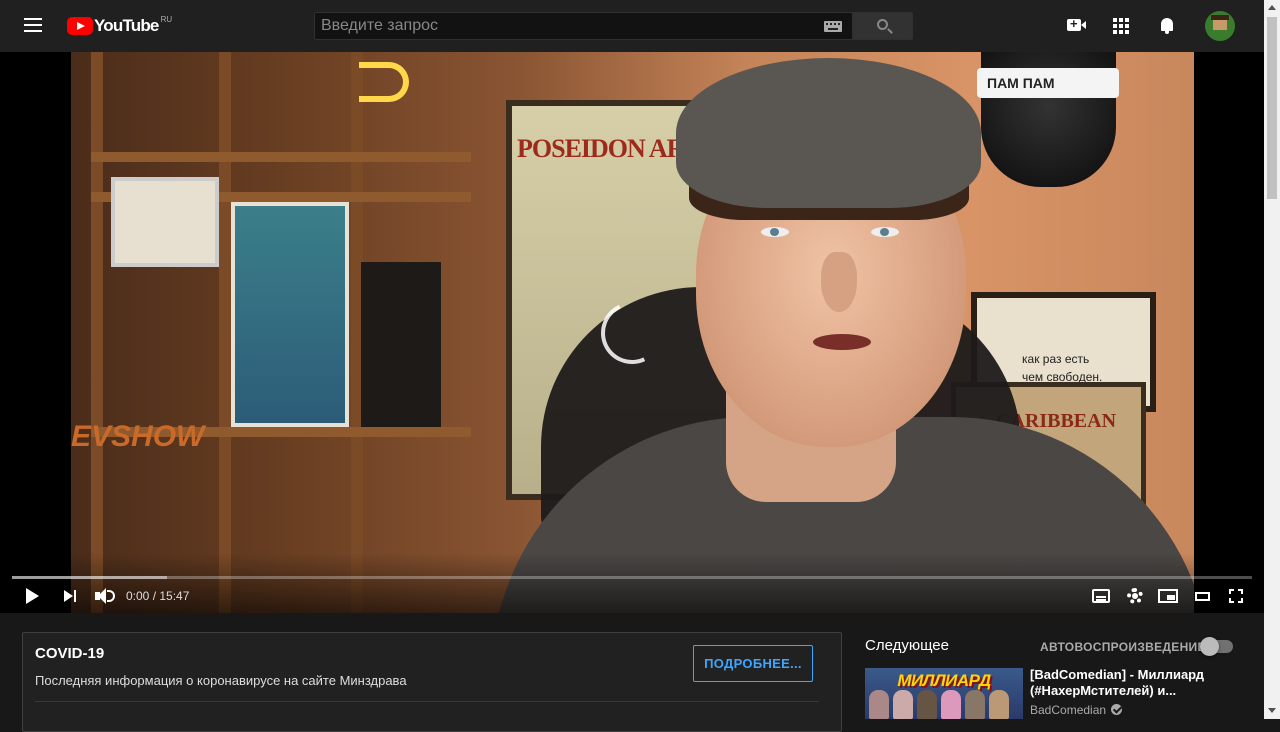 This screenshot has width=1280, height=732. I want to click on next-video-thumbnail: МИЛЛИАРД, so click(944, 693).